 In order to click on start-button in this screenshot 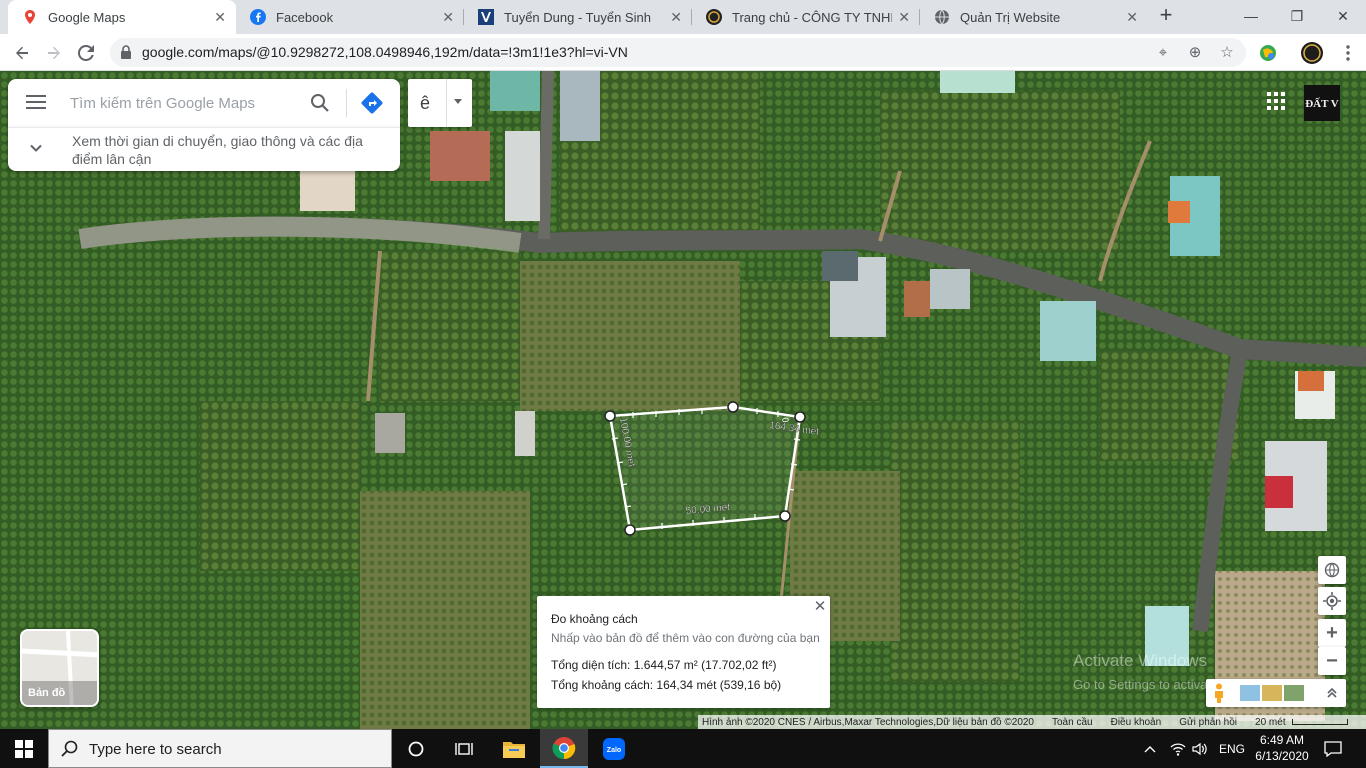, I will do `click(24, 748)`.